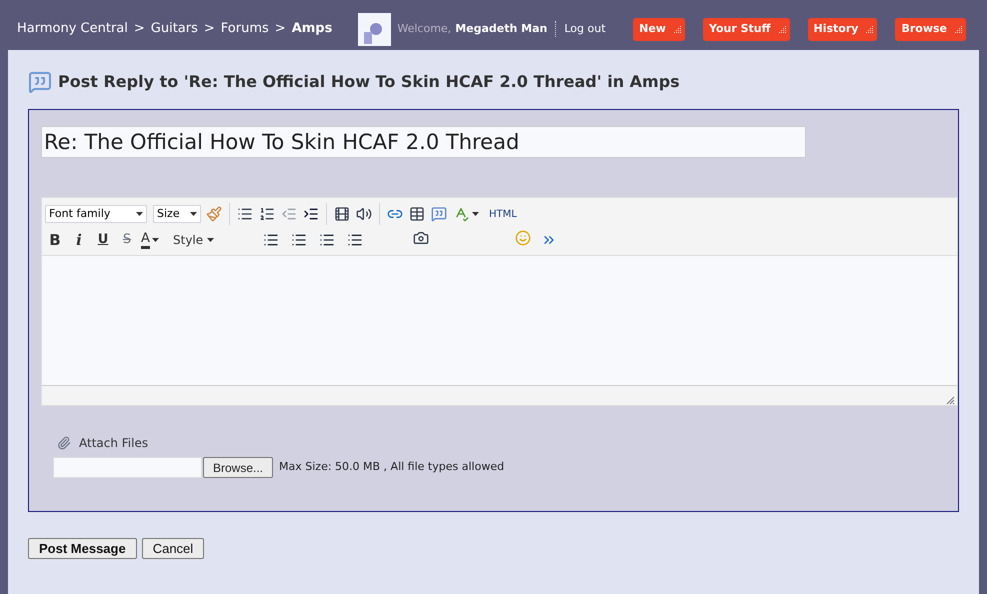  I want to click on attach-files-label: Attach Files, so click(113, 443).